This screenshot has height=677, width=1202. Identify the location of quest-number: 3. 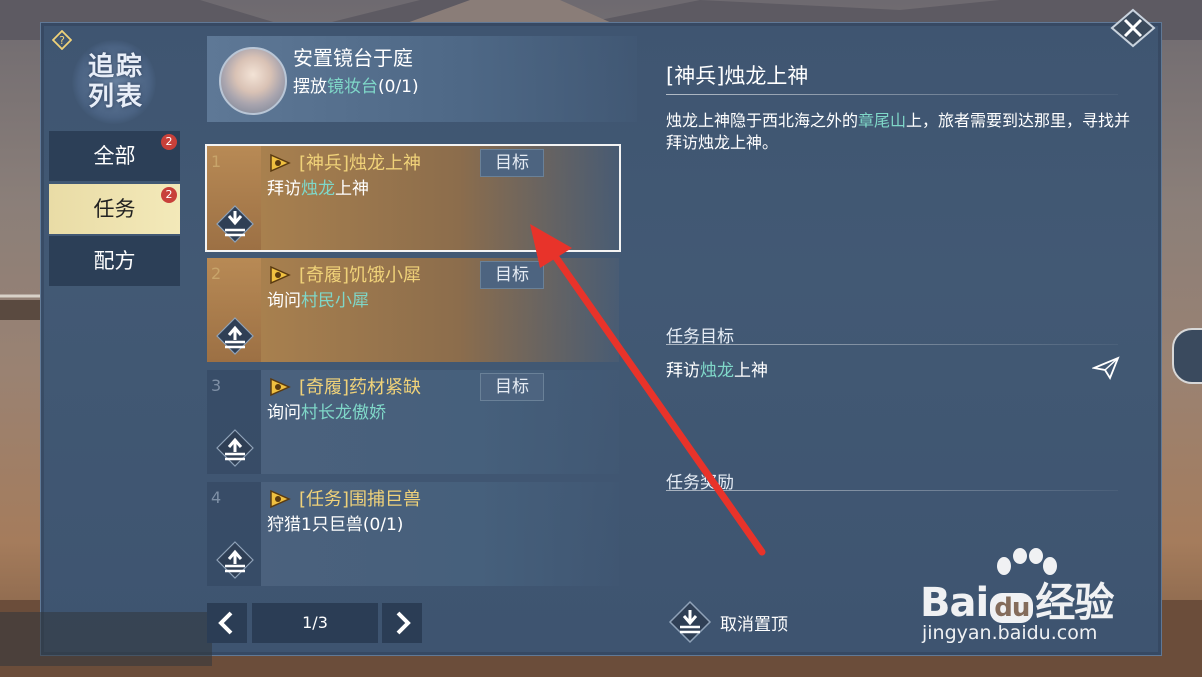
(216, 385).